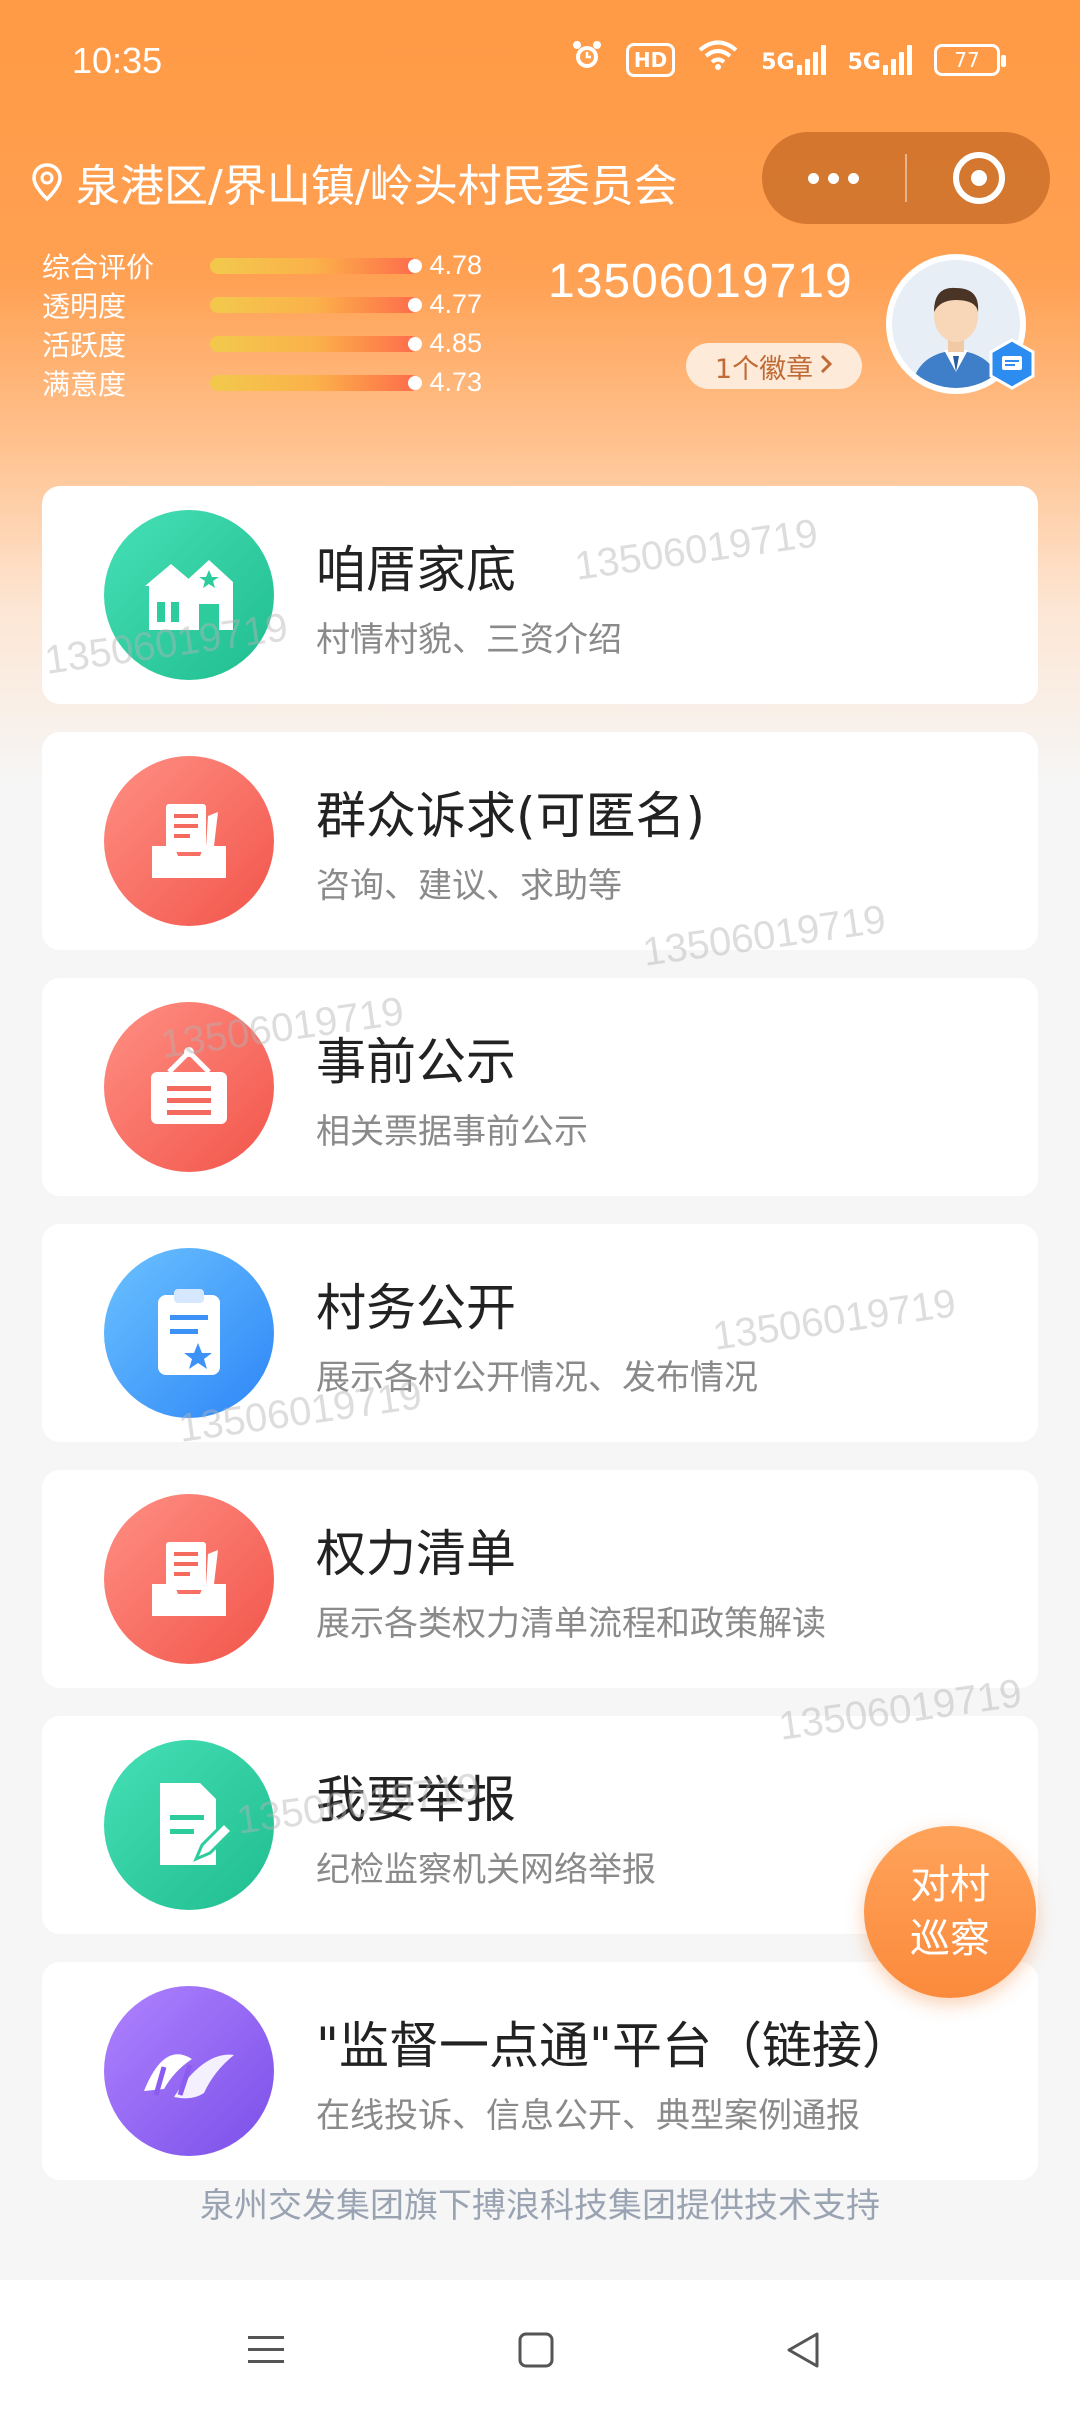  I want to click on footer-support-text: 泉州交发集团旗下搏浪科技集团提供技术支持, so click(540, 2206).